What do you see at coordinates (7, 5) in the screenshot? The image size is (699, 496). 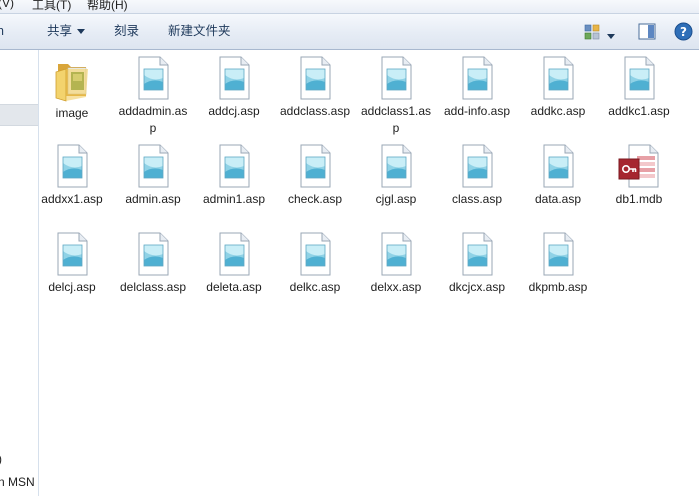 I see `menu-view: (V)` at bounding box center [7, 5].